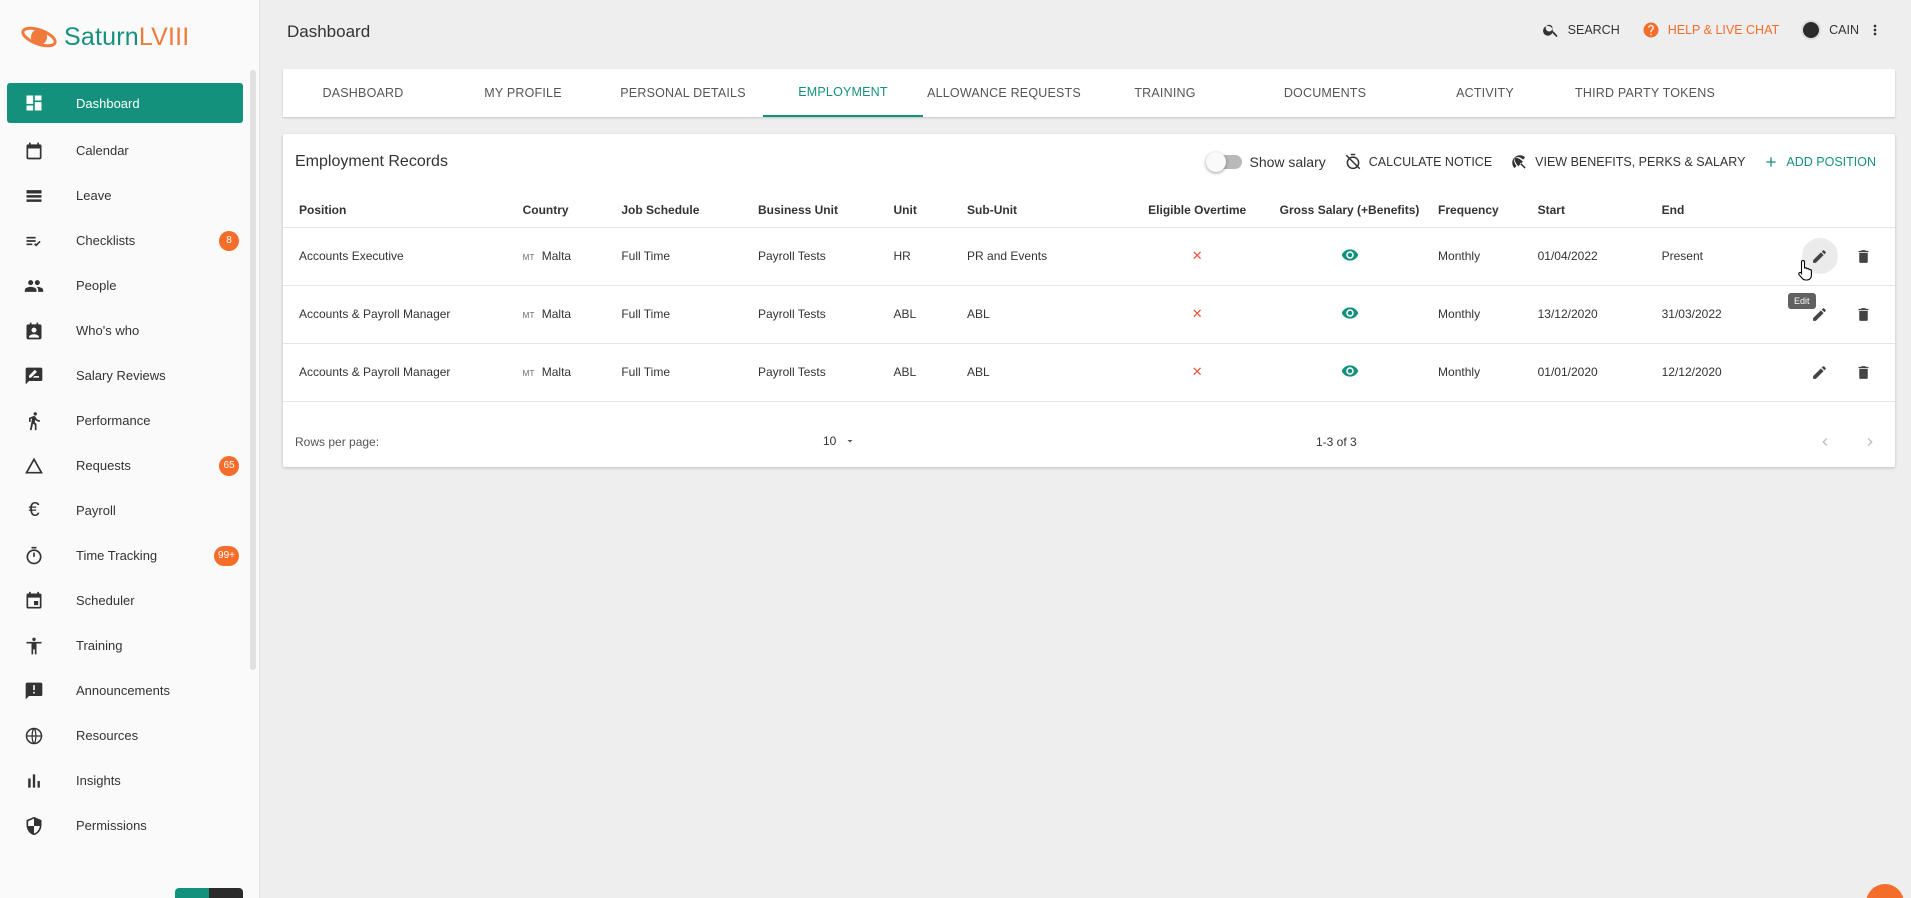 This screenshot has width=1911, height=898. I want to click on tab-employment: EMPLOYMENT, so click(843, 93).